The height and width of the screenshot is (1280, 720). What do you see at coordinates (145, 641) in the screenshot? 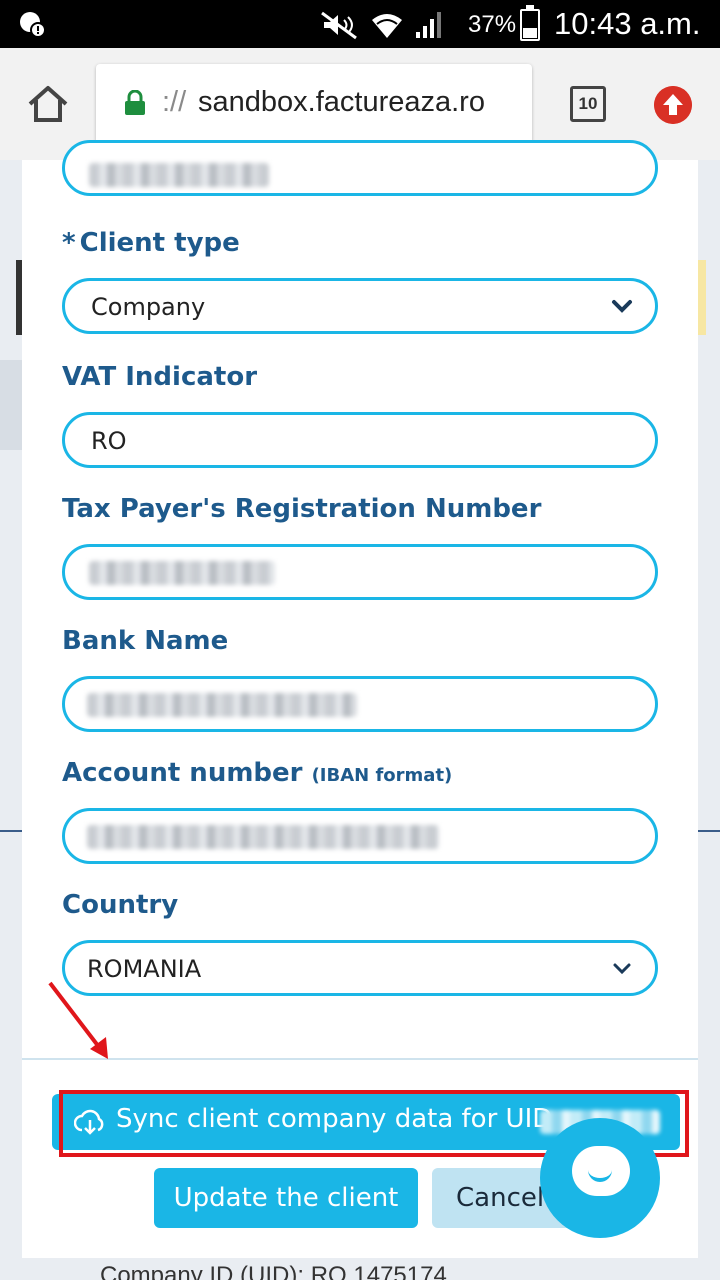
I see `bank-name-label: Bank Name` at bounding box center [145, 641].